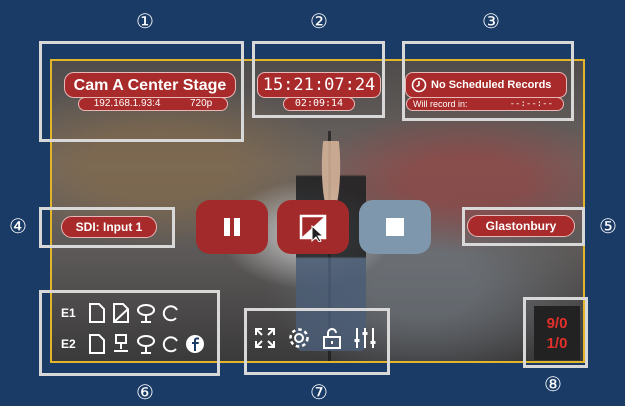 The width and height of the screenshot is (625, 406). I want to click on pause-button, so click(232, 227).